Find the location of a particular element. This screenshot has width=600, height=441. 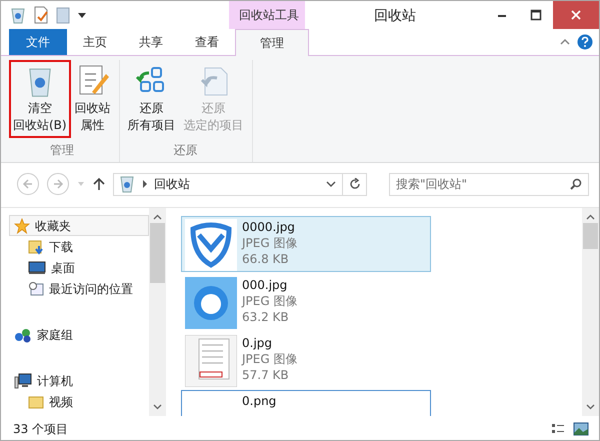

group-label: 管理 is located at coordinates (62, 150).